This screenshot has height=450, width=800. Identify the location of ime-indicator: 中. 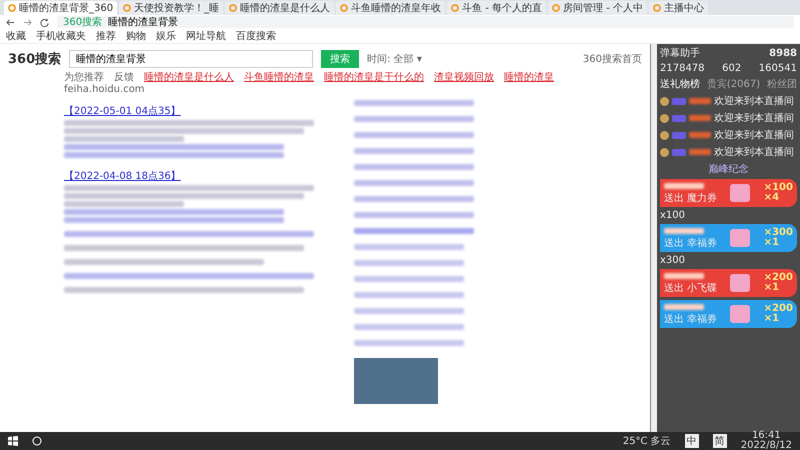
(691, 441).